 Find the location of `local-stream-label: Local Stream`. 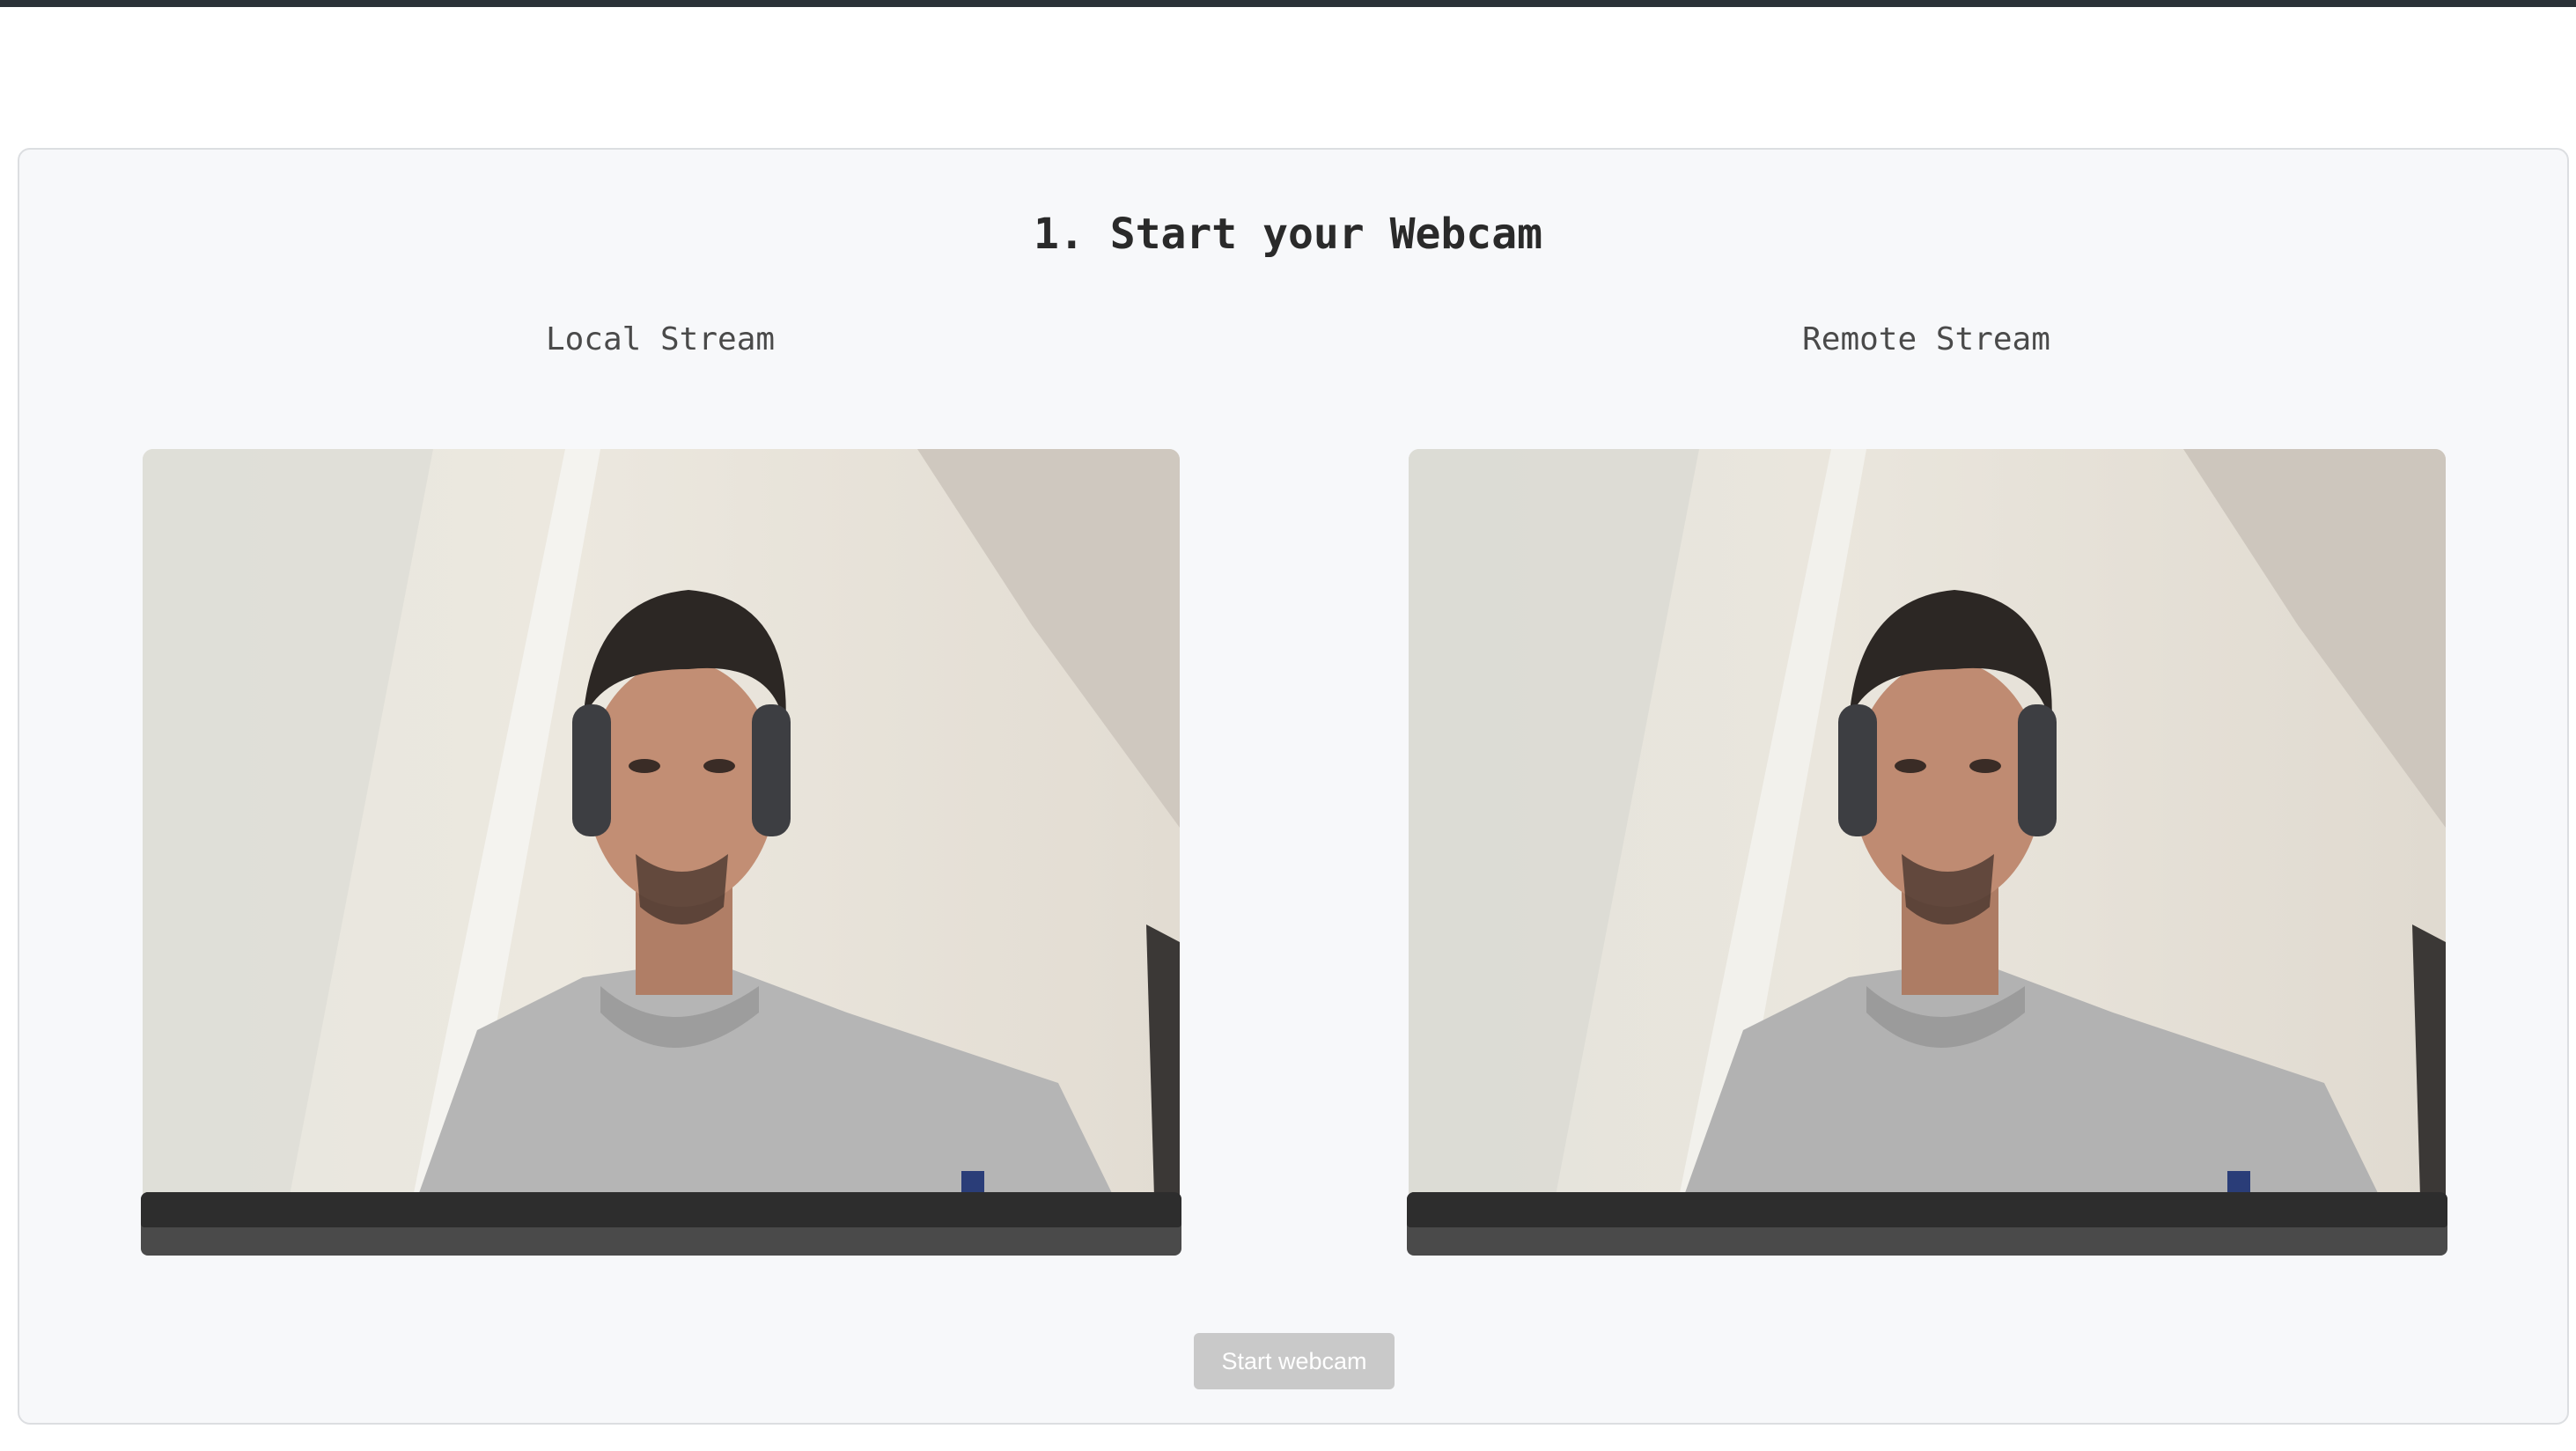

local-stream-label: Local Stream is located at coordinates (661, 339).